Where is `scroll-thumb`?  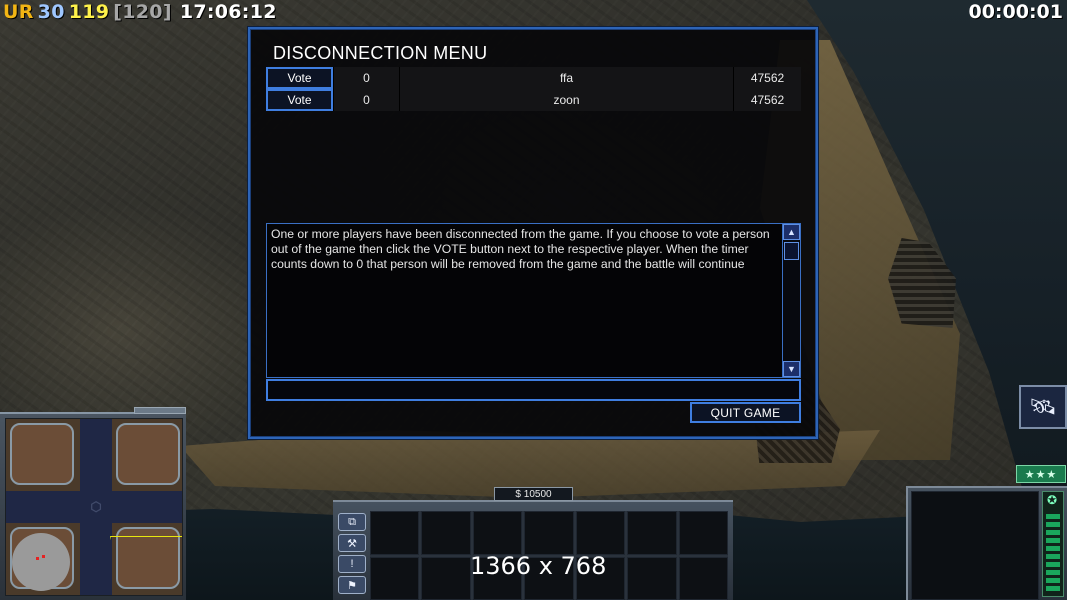 scroll-thumb is located at coordinates (791, 251).